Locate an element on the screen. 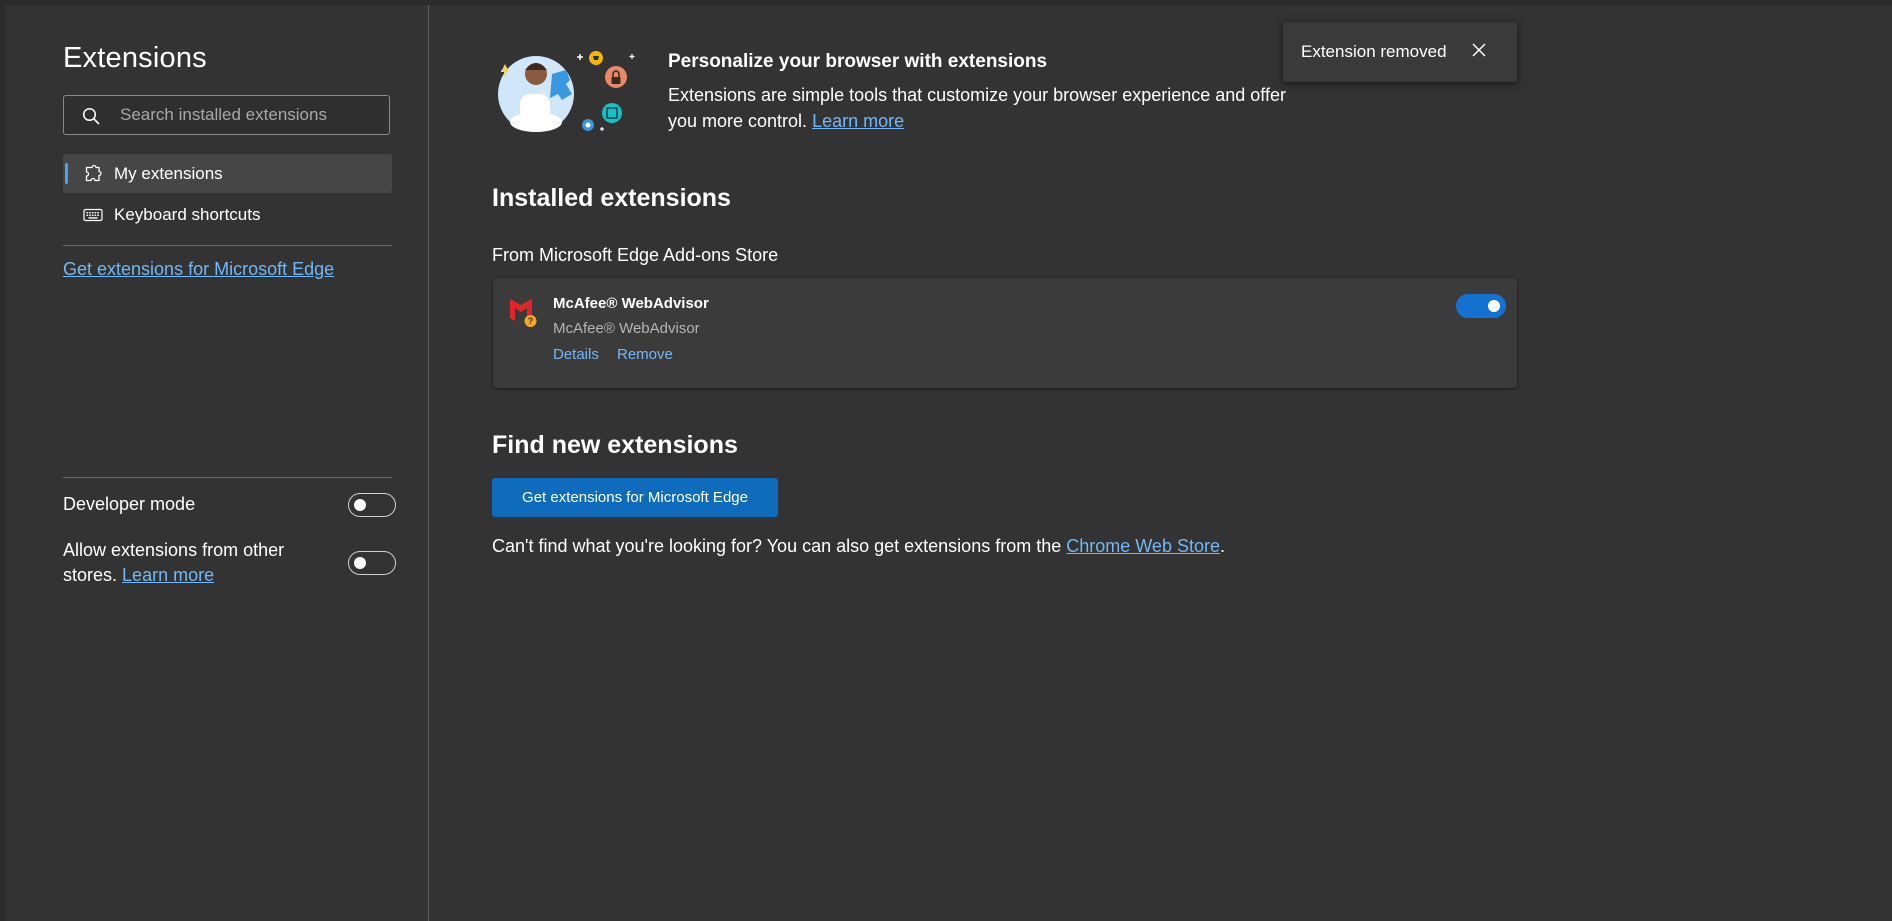  search-input is located at coordinates (250, 115).